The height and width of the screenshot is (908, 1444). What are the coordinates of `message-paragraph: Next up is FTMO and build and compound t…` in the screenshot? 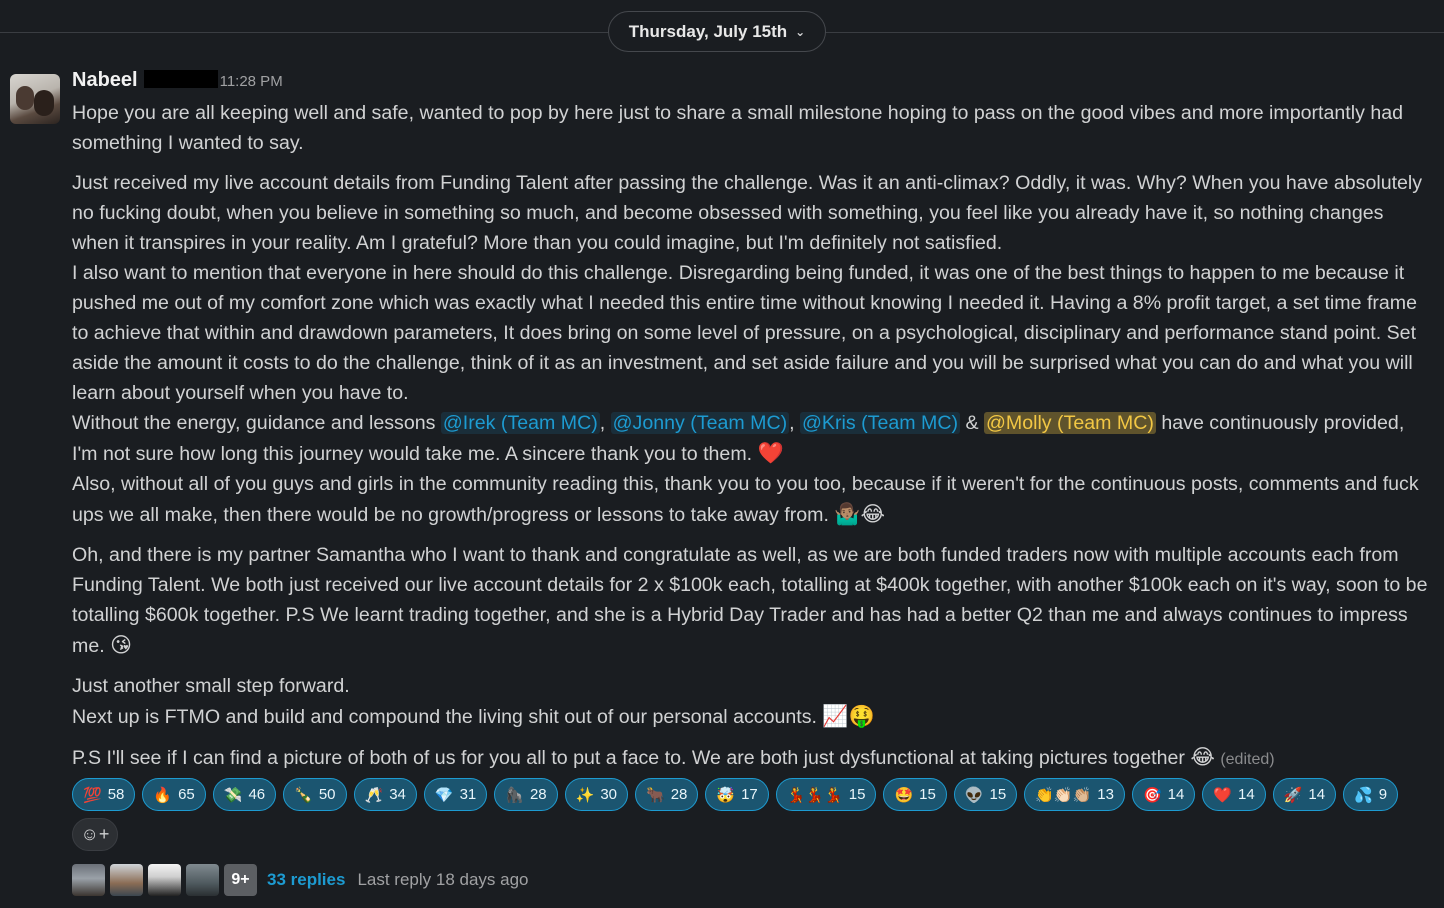 It's located at (752, 716).